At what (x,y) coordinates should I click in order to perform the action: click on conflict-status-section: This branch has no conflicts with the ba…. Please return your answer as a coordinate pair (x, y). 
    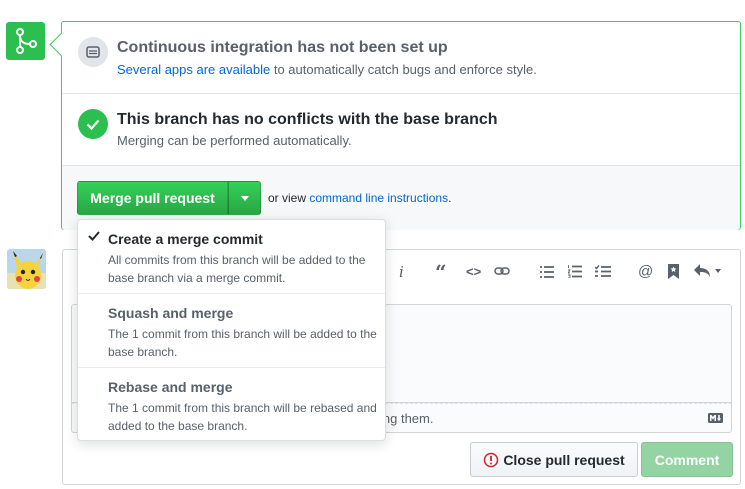
    Looking at the image, I should click on (401, 130).